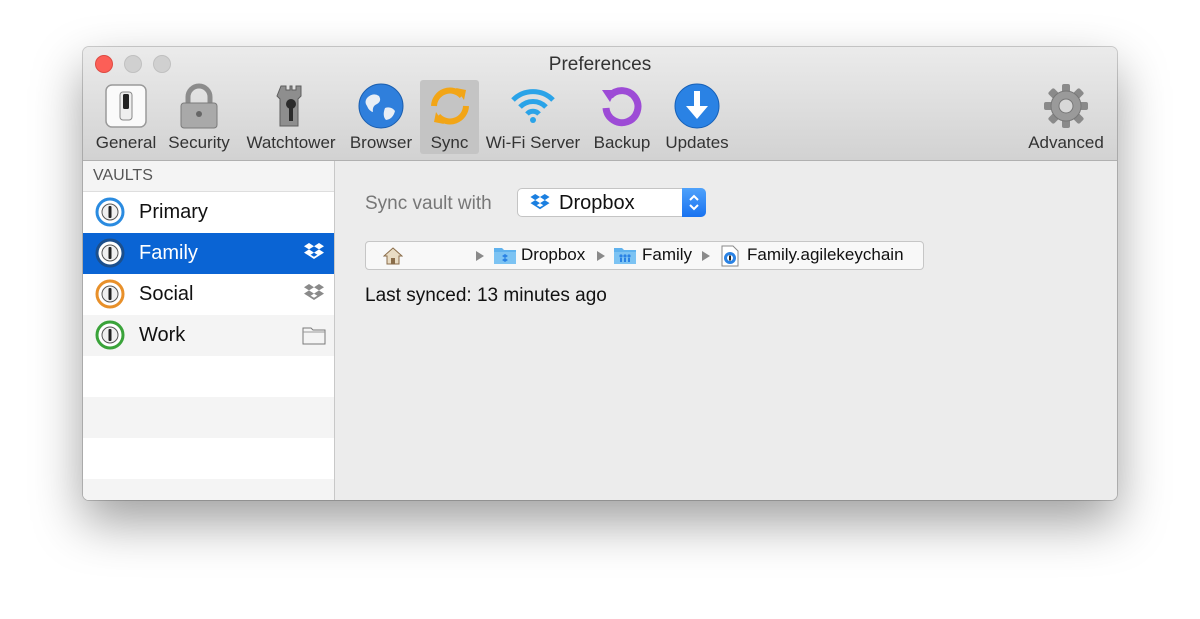  Describe the element at coordinates (730, 256) in the screenshot. I see `keychain-file-icon` at that location.